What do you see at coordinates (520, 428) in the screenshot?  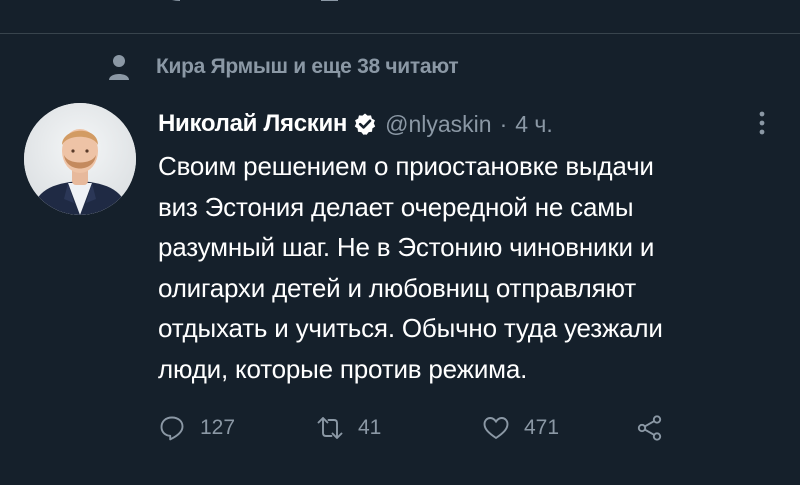 I see `like-button: 471` at bounding box center [520, 428].